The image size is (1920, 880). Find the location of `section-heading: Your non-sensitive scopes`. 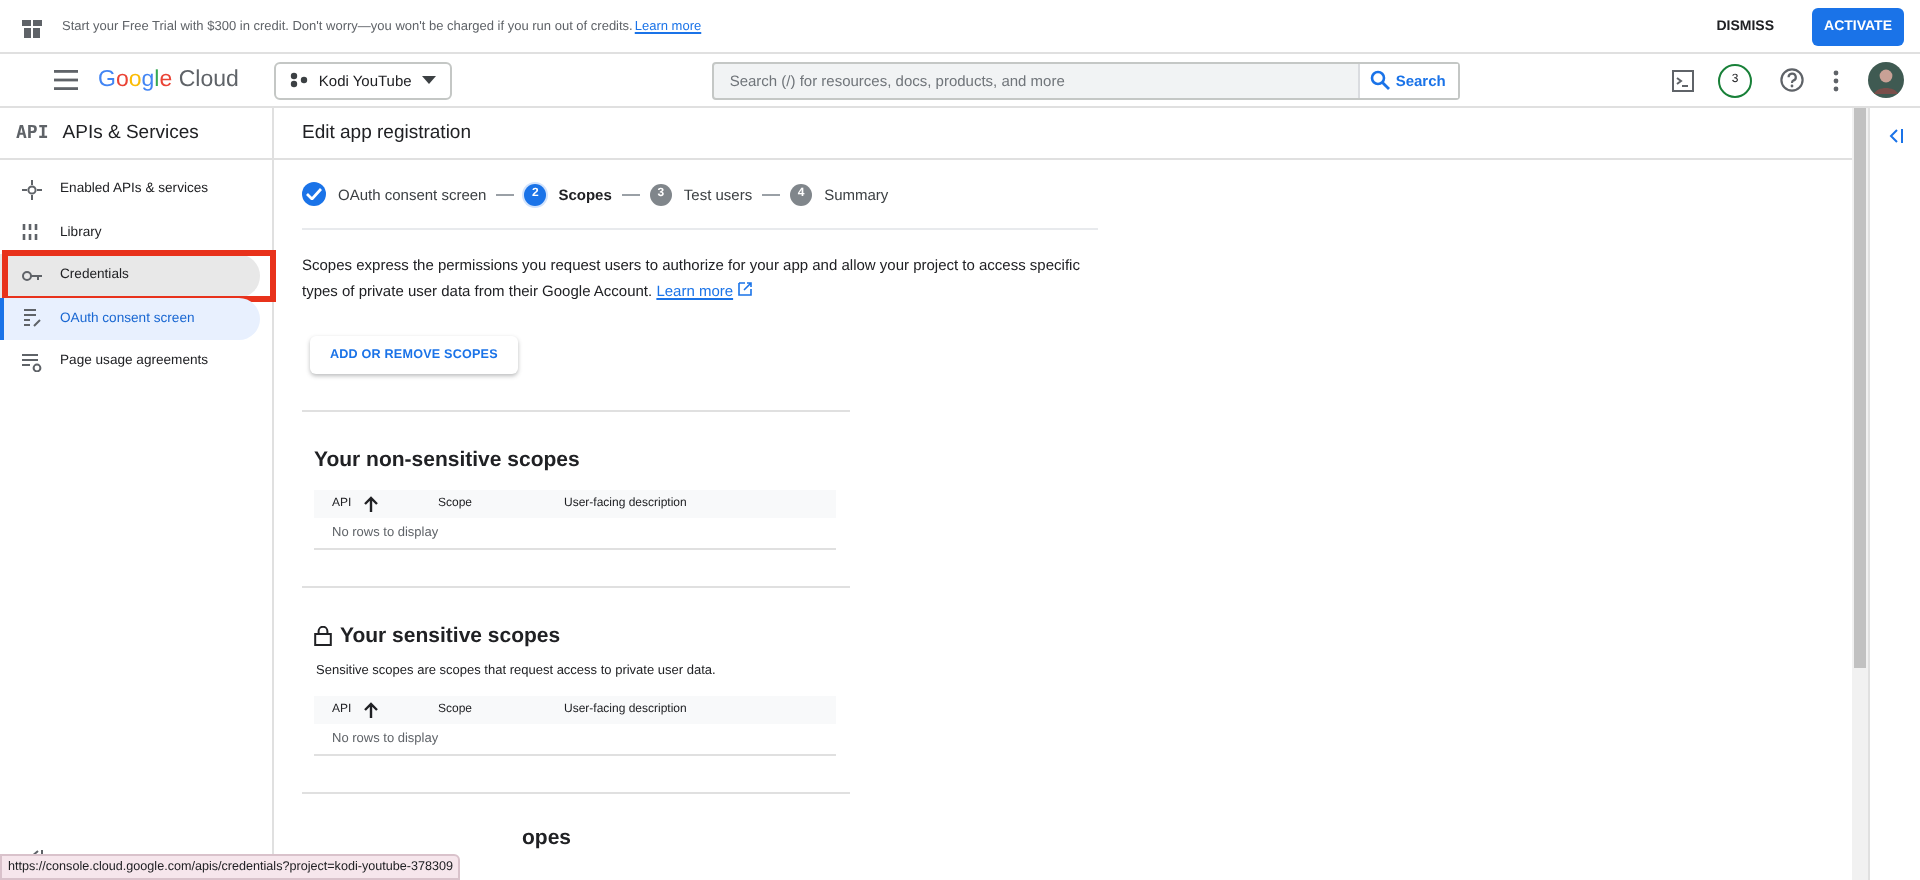

section-heading: Your non-sensitive scopes is located at coordinates (447, 460).